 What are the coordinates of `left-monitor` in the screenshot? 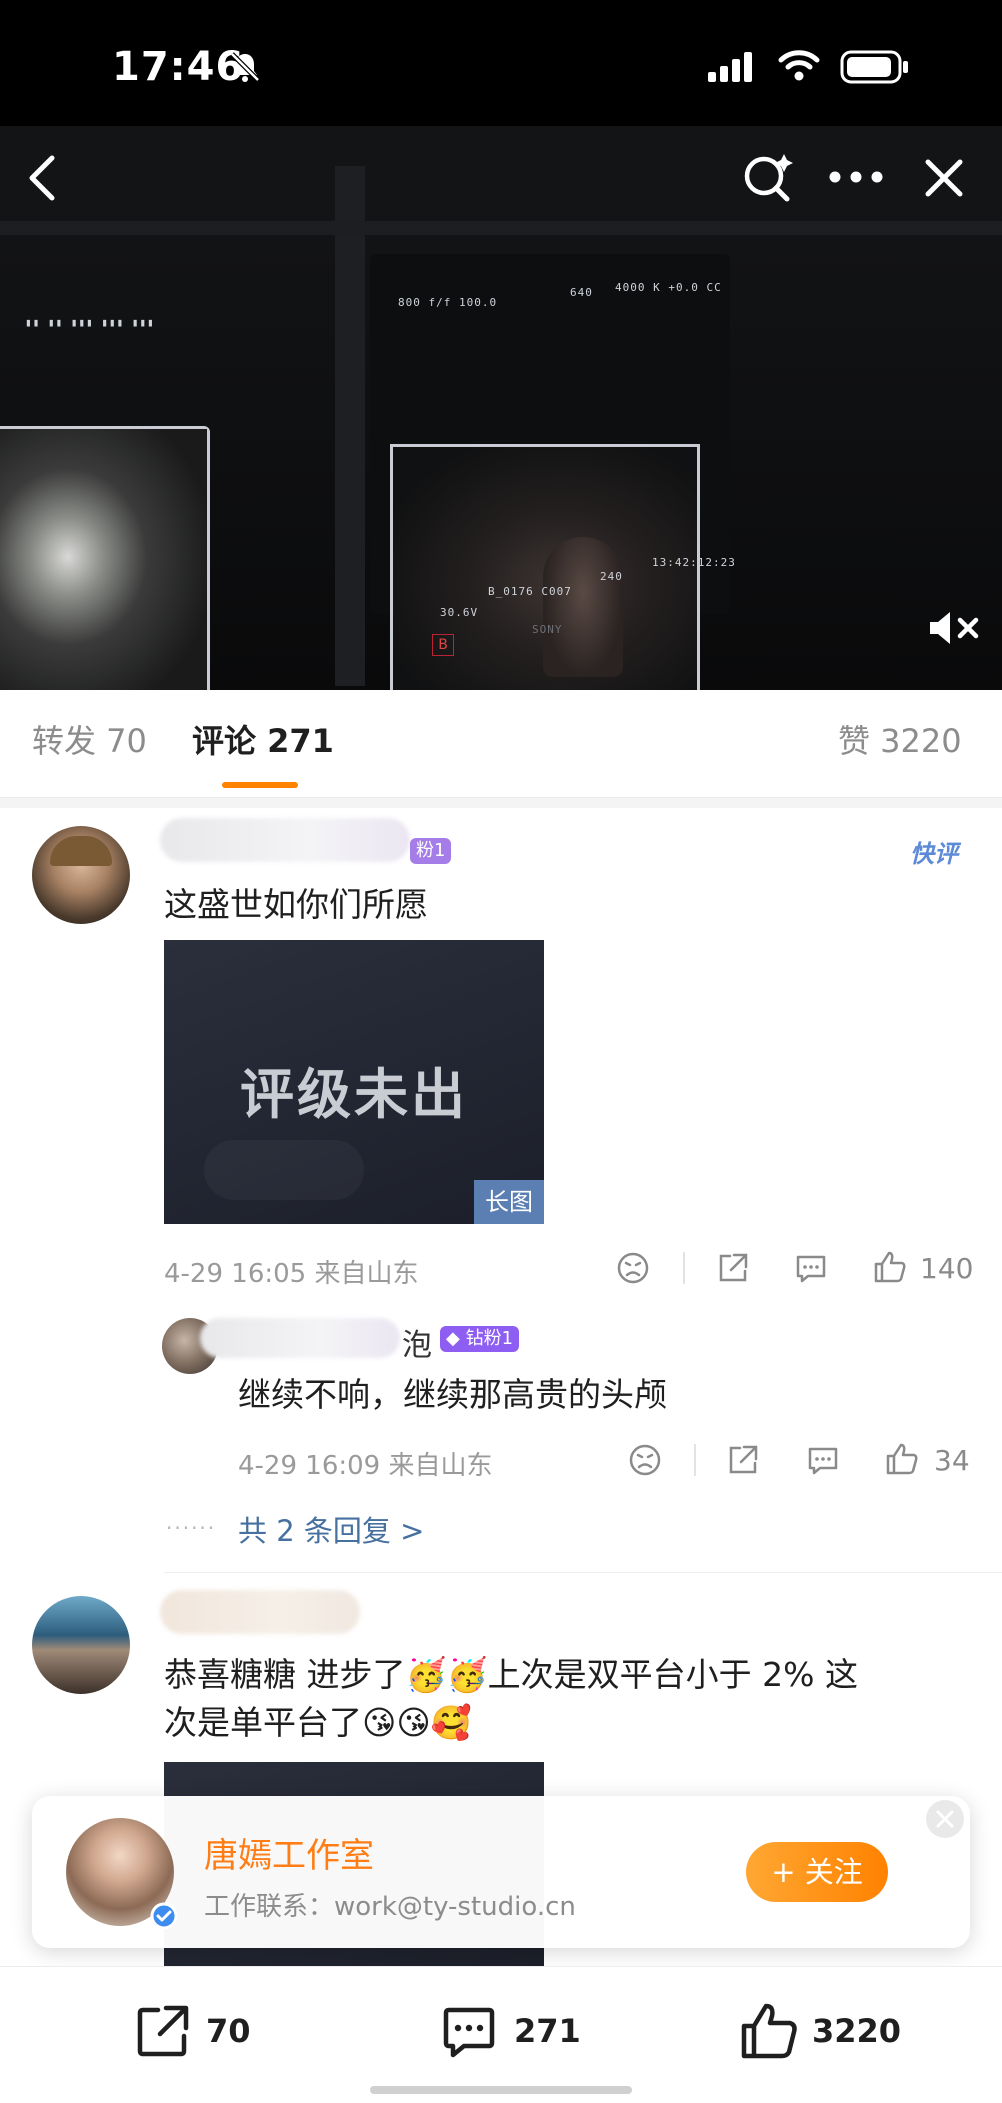 It's located at (105, 558).